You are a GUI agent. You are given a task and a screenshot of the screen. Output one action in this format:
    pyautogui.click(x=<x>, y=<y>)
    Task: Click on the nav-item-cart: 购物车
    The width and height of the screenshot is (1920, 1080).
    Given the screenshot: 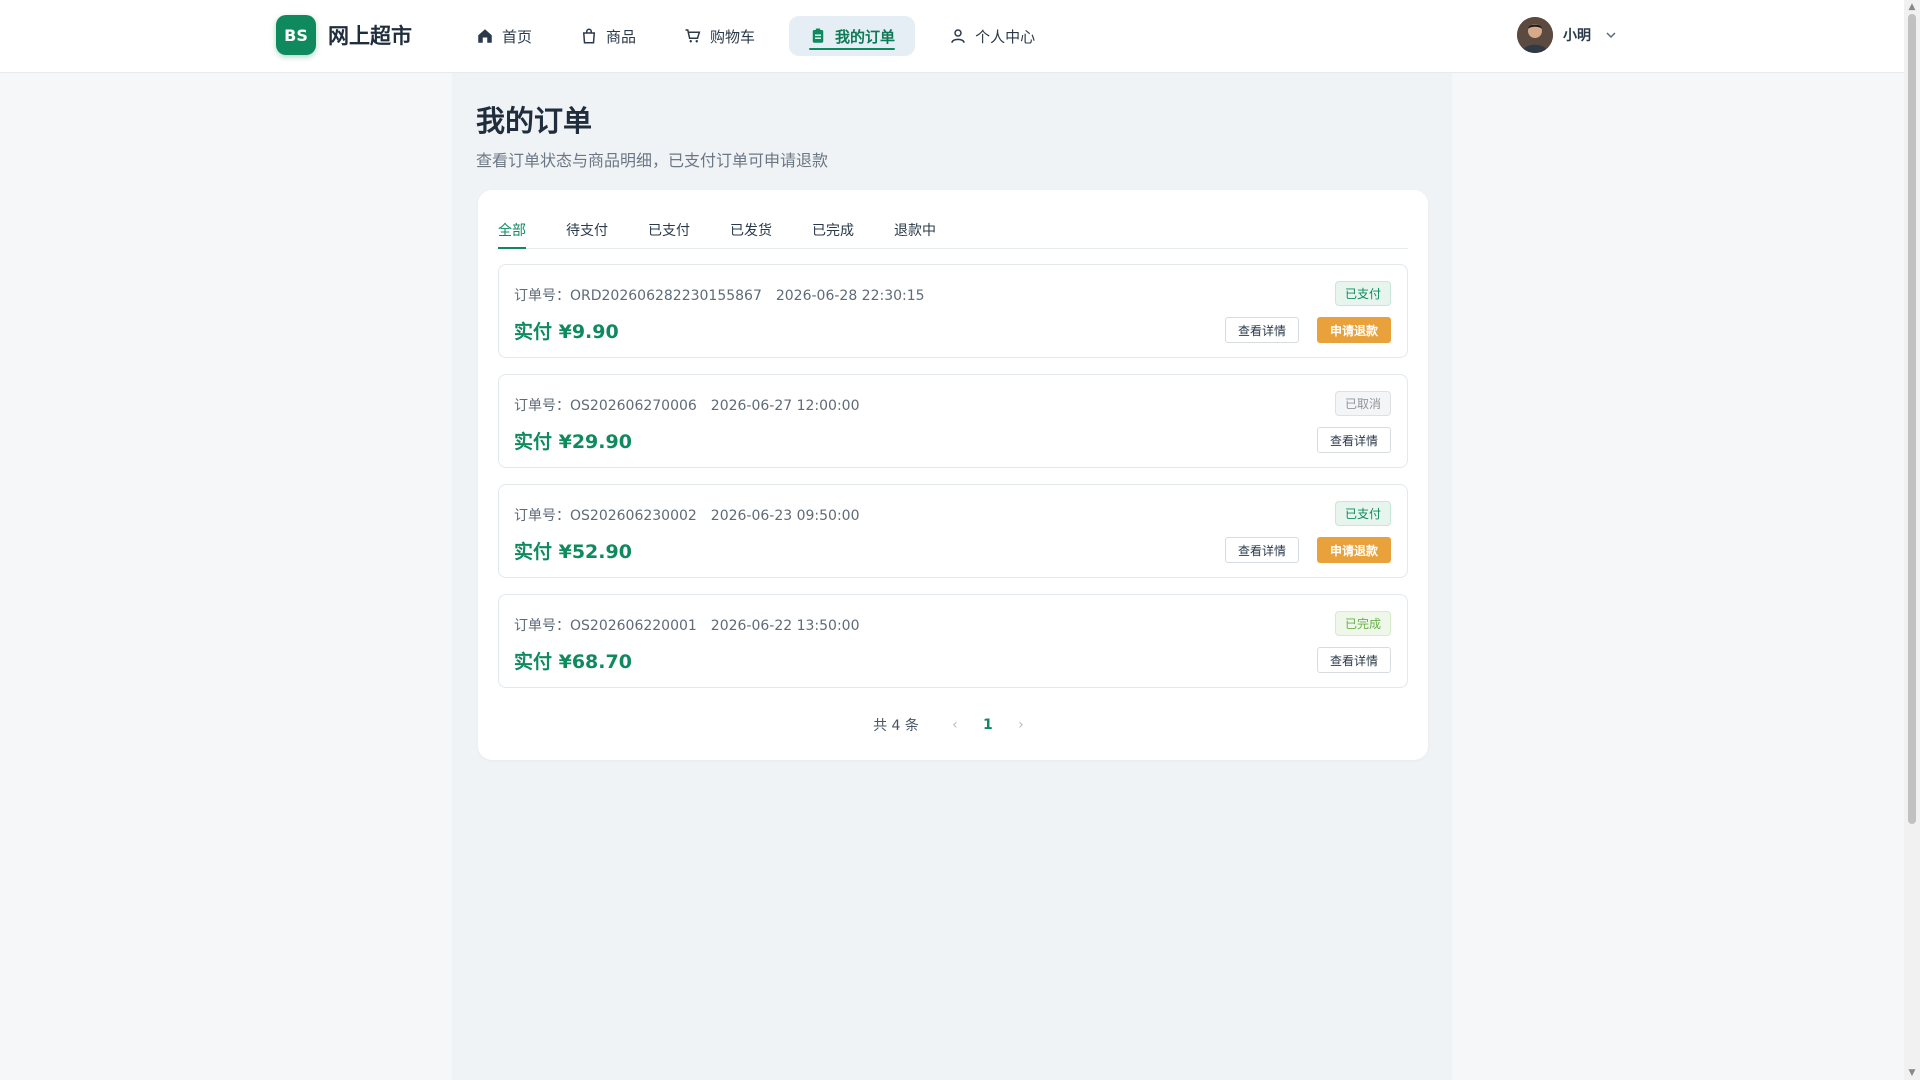 What is the action you would take?
    pyautogui.click(x=719, y=36)
    